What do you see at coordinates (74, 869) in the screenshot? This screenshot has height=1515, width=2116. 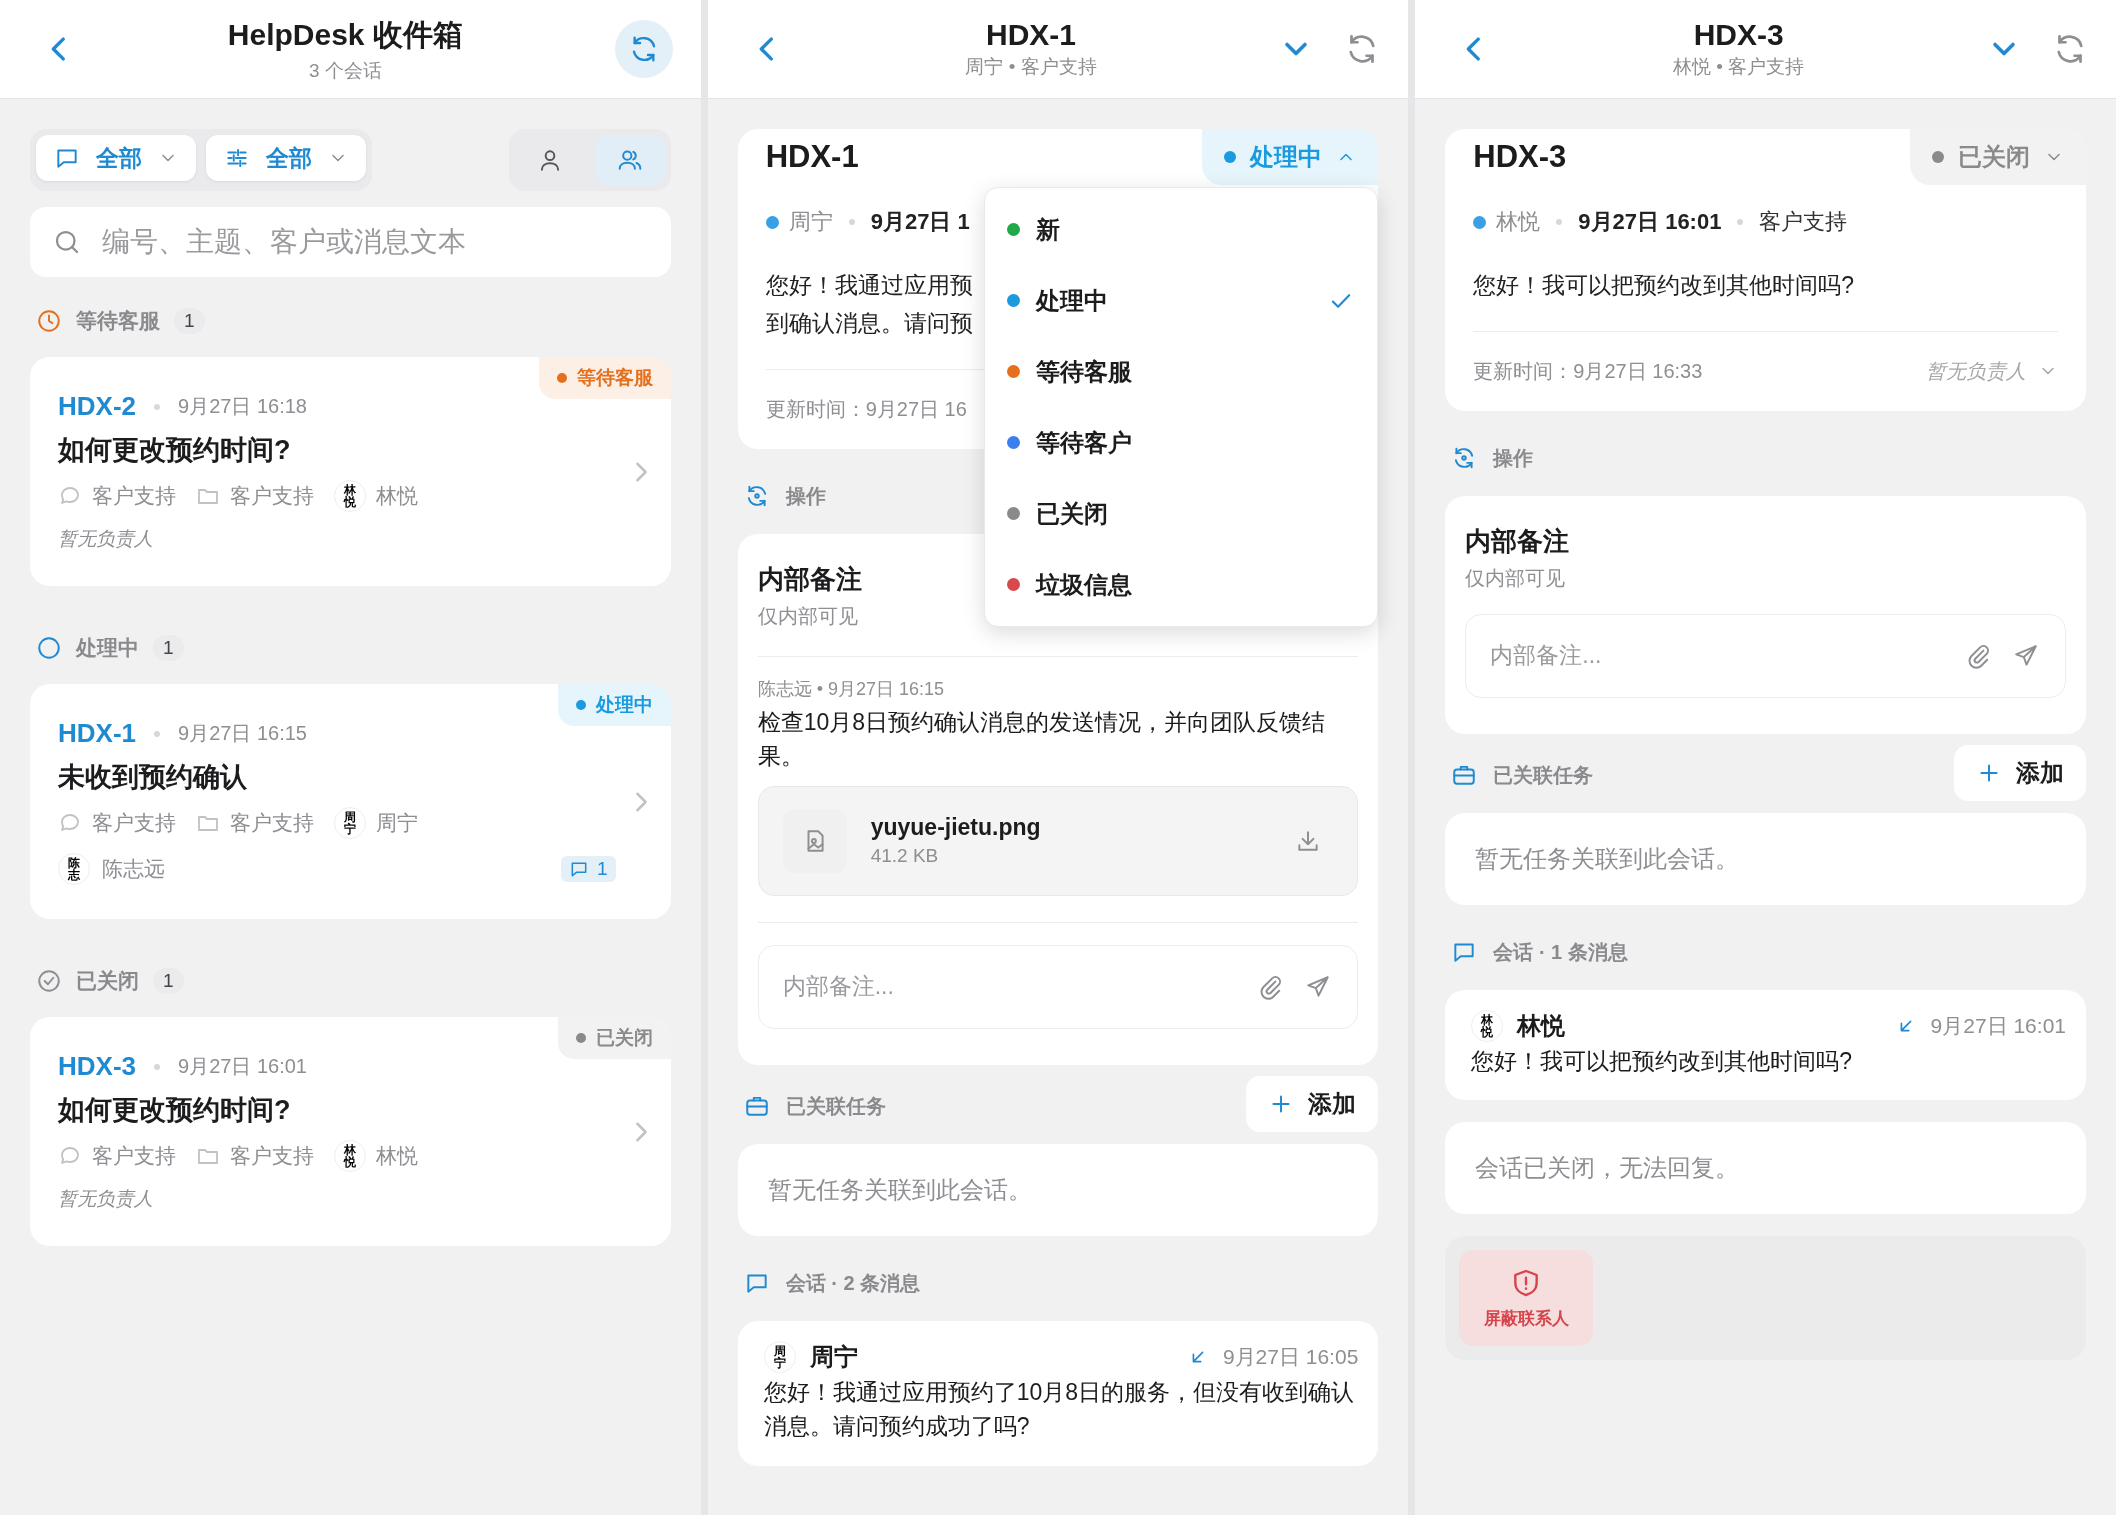 I see `avatar: 陈志` at bounding box center [74, 869].